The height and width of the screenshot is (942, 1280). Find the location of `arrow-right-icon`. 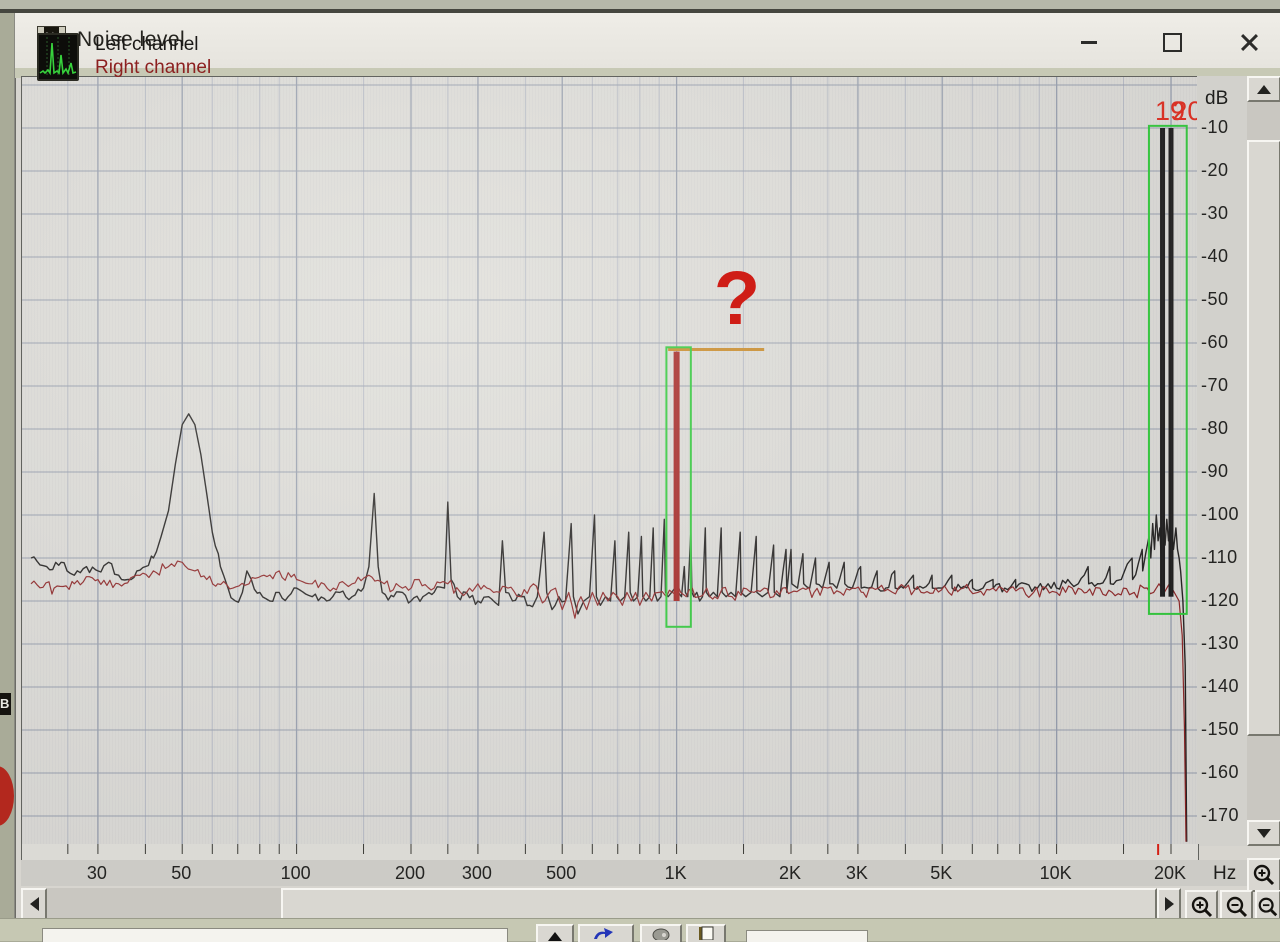

arrow-right-icon is located at coordinates (1169, 904).